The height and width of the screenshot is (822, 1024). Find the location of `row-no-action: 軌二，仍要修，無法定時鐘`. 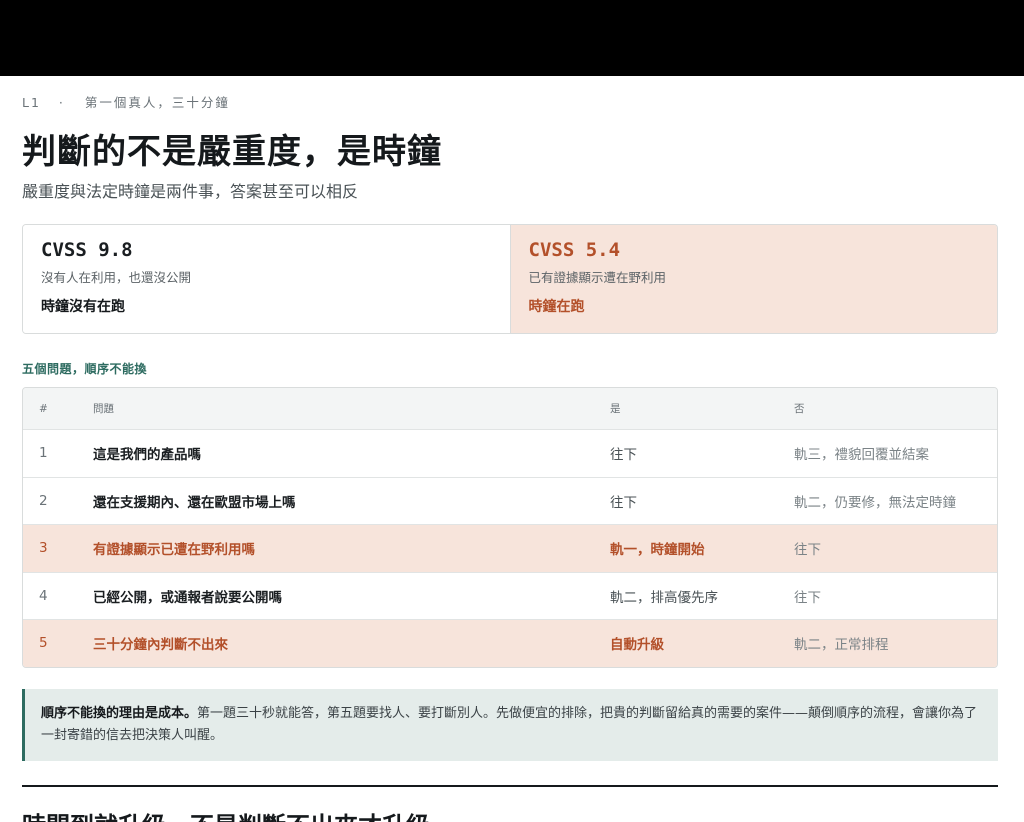

row-no-action: 軌二，仍要修，無法定時鐘 is located at coordinates (875, 502).